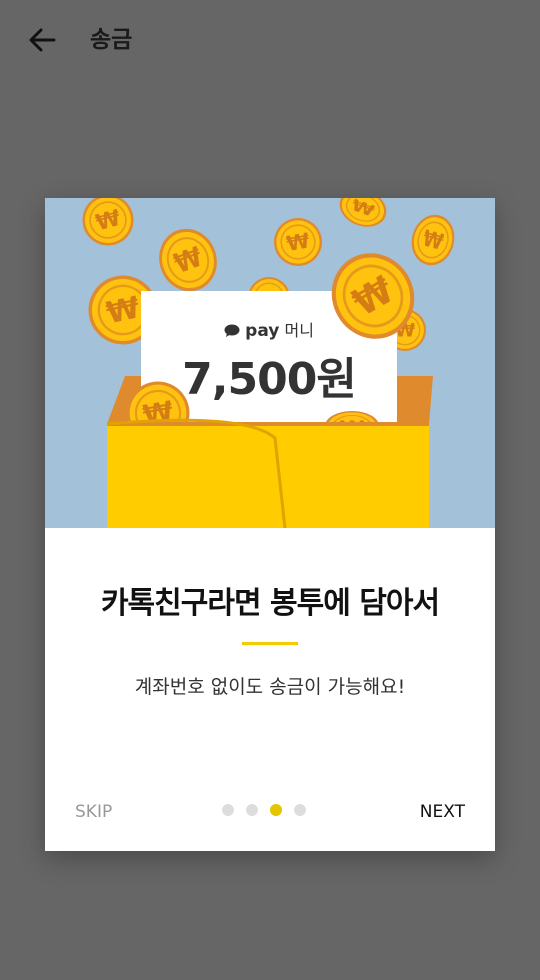 This screenshot has width=540, height=980. I want to click on page-title: 송금, so click(111, 40).